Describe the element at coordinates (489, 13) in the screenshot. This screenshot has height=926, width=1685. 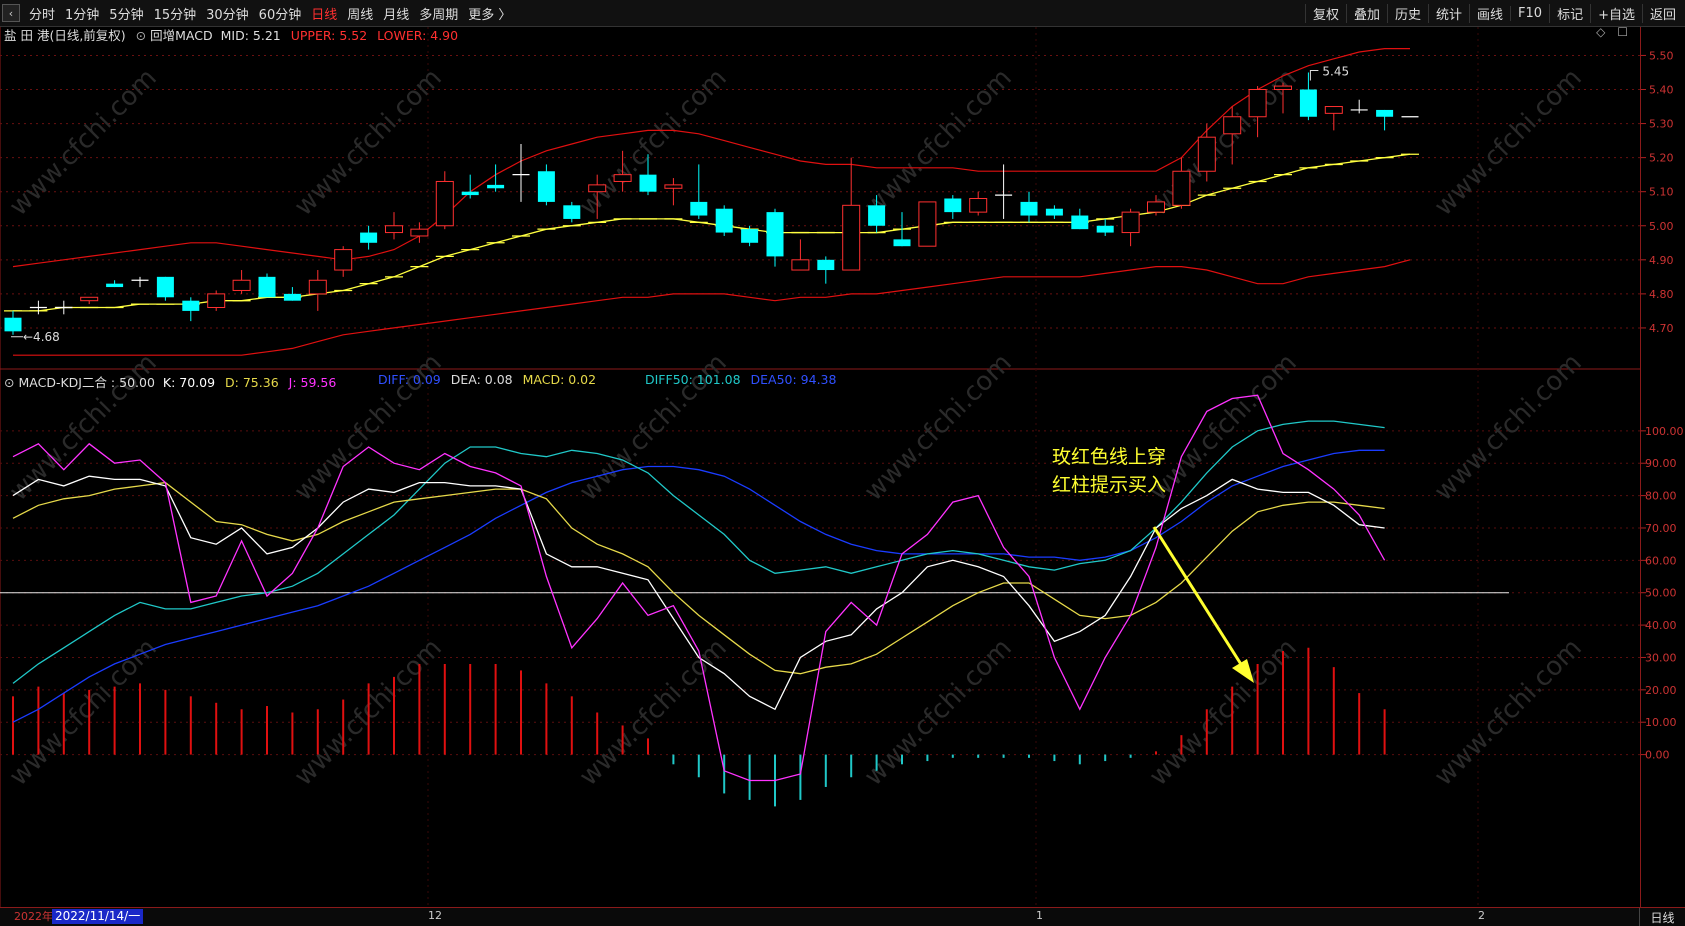
I see `timeframe-tab: 更多 〉` at that location.